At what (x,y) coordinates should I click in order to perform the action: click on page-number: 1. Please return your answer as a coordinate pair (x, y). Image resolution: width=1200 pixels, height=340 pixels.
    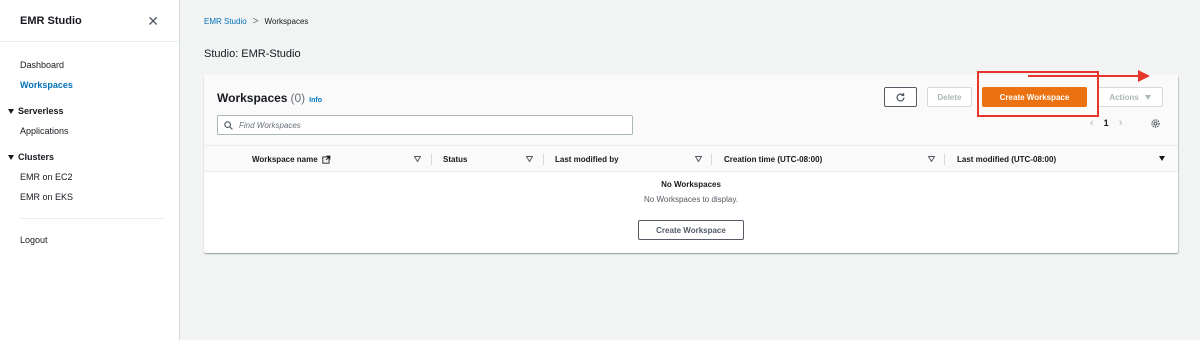
    Looking at the image, I should click on (1106, 123).